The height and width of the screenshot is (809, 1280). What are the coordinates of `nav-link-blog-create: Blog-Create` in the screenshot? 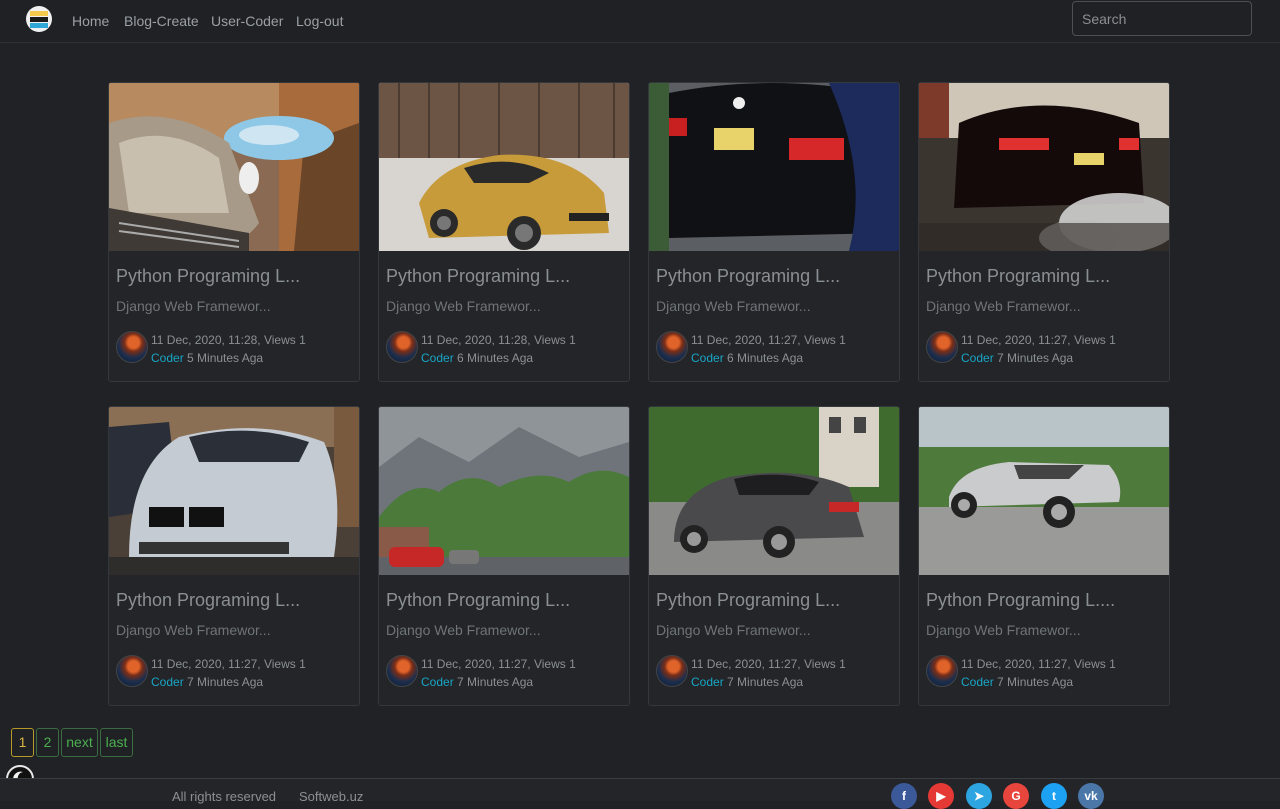 It's located at (161, 21).